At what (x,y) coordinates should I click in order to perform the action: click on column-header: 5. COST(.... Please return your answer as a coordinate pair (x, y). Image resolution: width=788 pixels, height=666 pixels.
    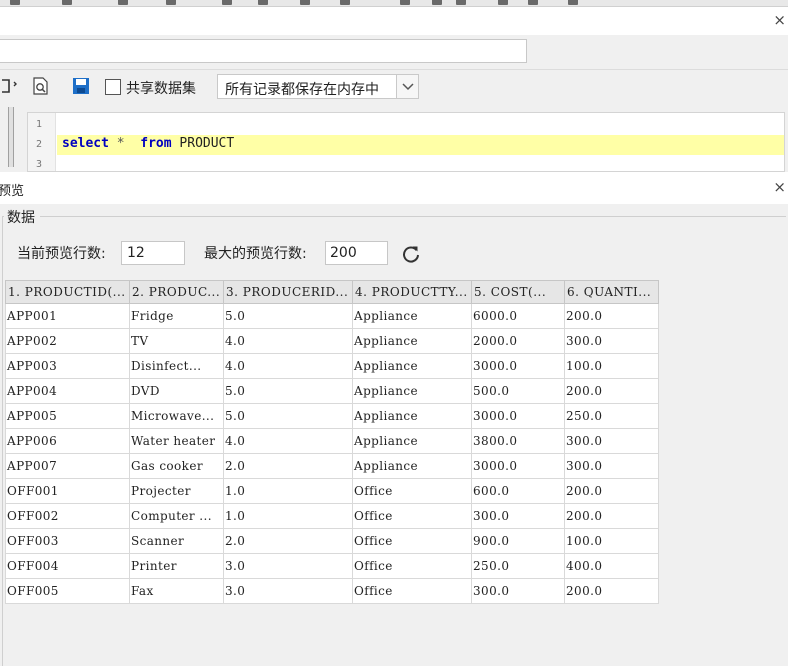
    Looking at the image, I should click on (518, 292).